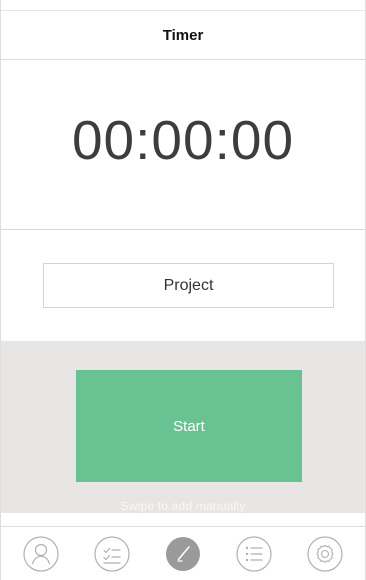  I want to click on app-header: Timer, so click(183, 35).